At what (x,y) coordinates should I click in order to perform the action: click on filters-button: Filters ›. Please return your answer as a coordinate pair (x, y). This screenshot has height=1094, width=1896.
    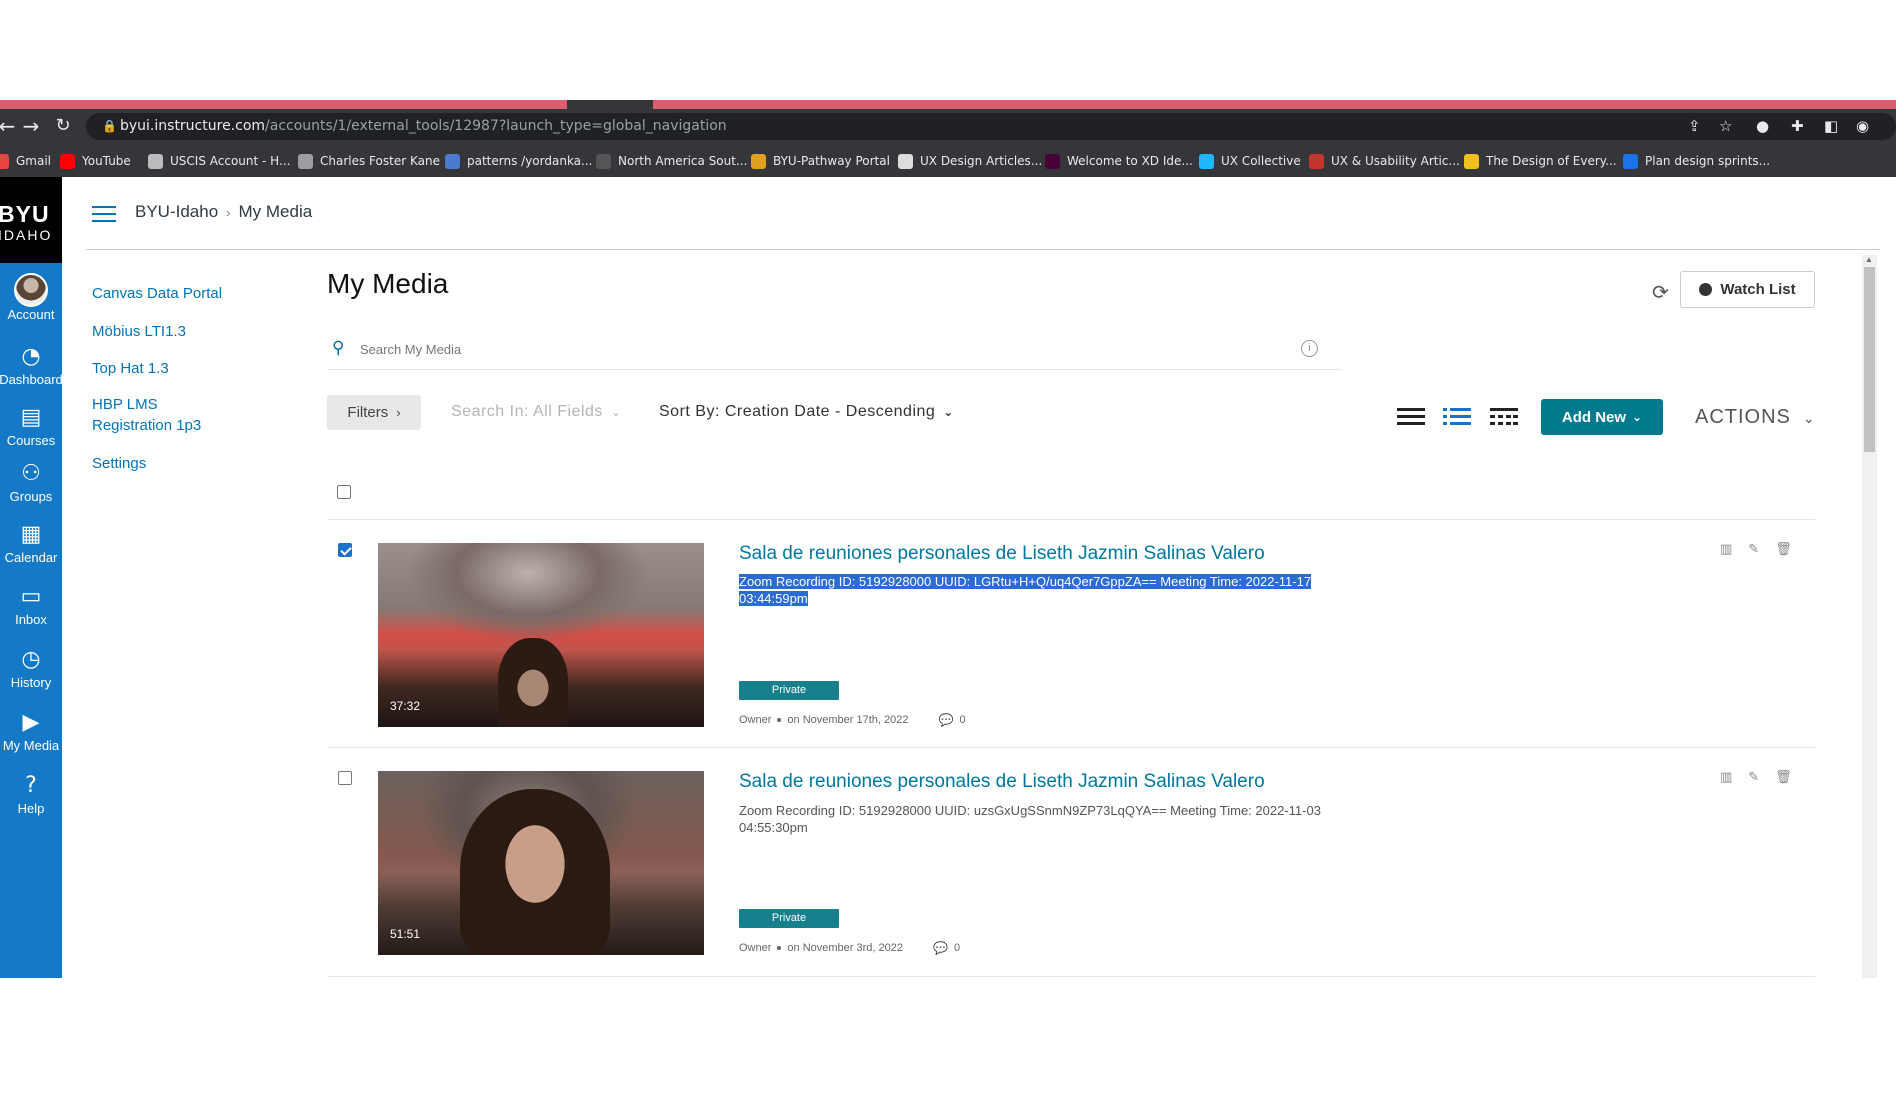
    Looking at the image, I should click on (374, 412).